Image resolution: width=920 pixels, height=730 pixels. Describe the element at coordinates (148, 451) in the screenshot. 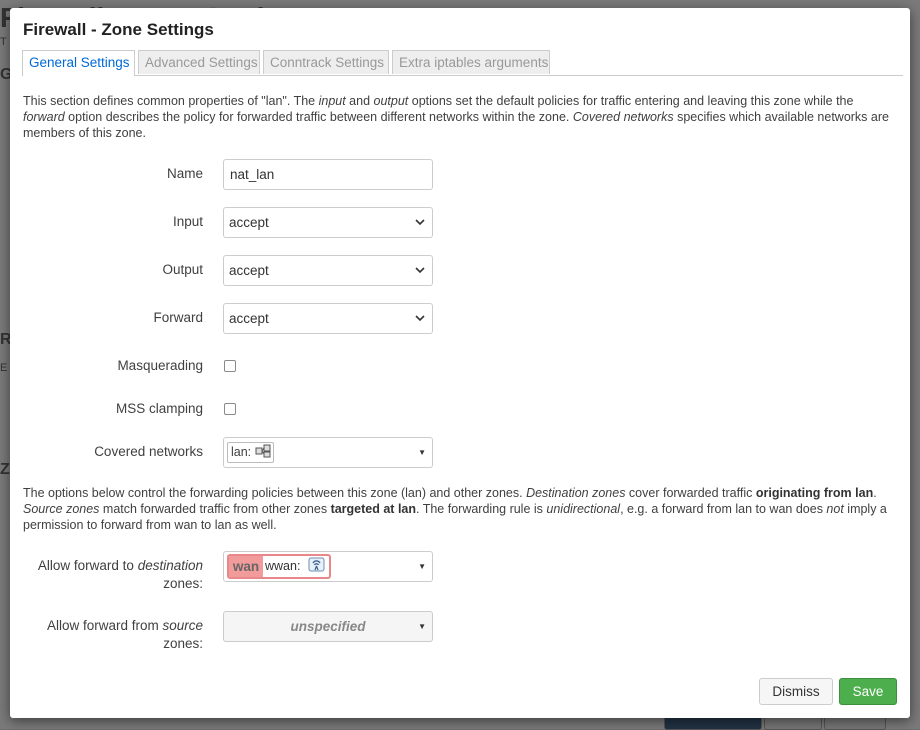

I see `covered-networks-label: Covered networks` at that location.